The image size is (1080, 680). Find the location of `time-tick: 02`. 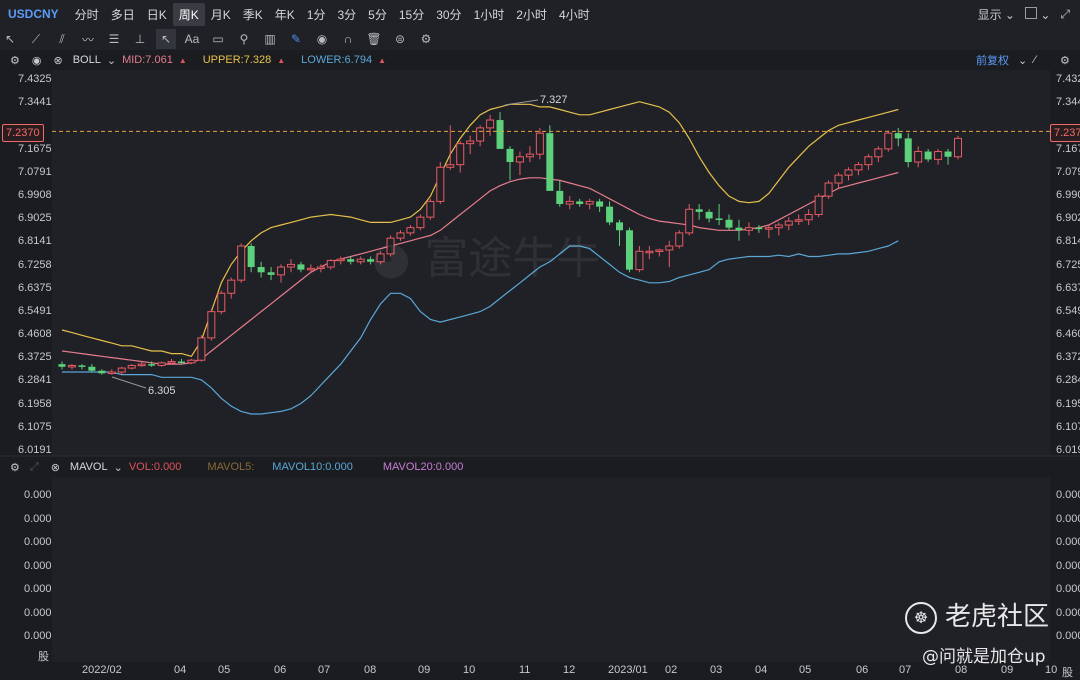

time-tick: 02 is located at coordinates (671, 670).